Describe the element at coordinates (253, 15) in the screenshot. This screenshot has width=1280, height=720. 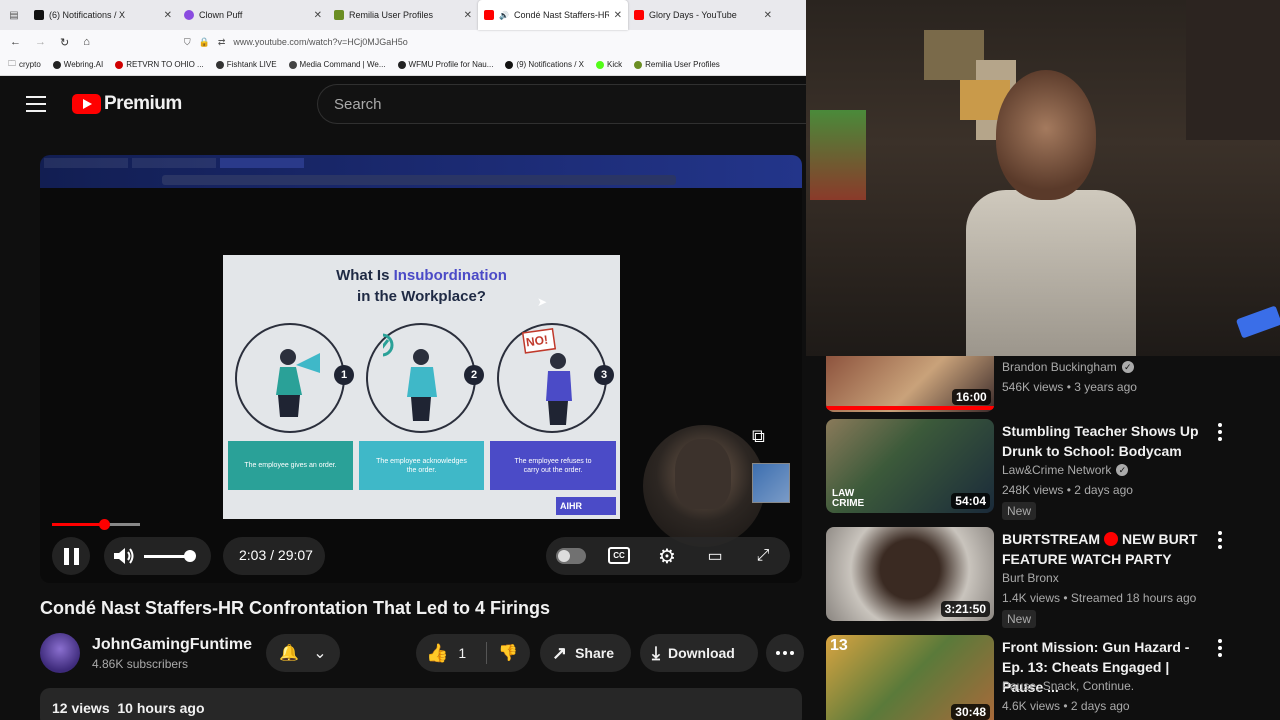
I see `browser-tab: Clown Puff ✕` at that location.